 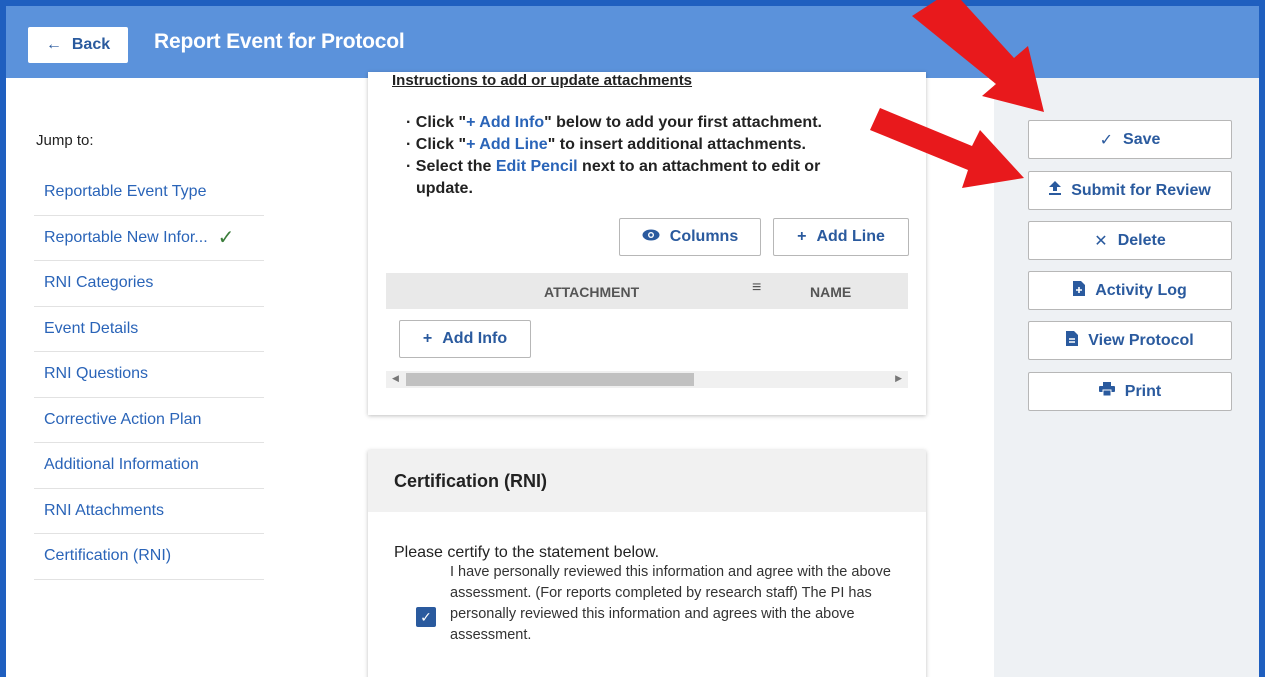 I want to click on submit-button-label: Submit for Review, so click(x=1141, y=190).